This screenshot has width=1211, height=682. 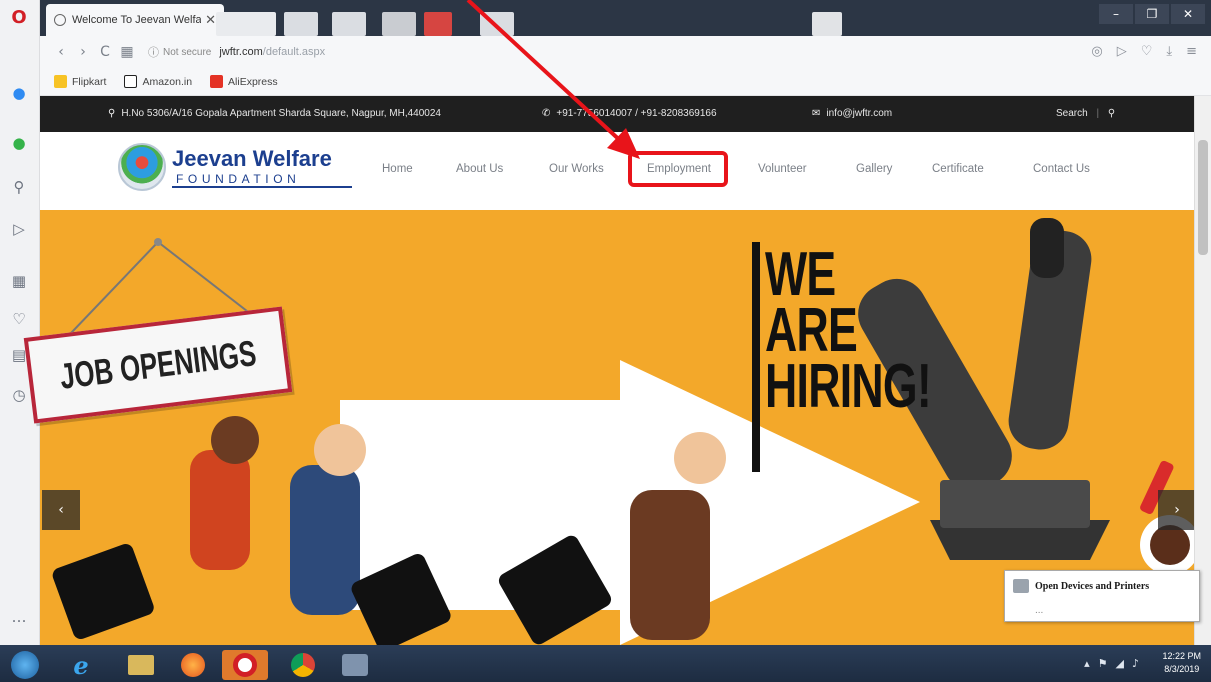 I want to click on ie-icon: e, so click(x=81, y=665).